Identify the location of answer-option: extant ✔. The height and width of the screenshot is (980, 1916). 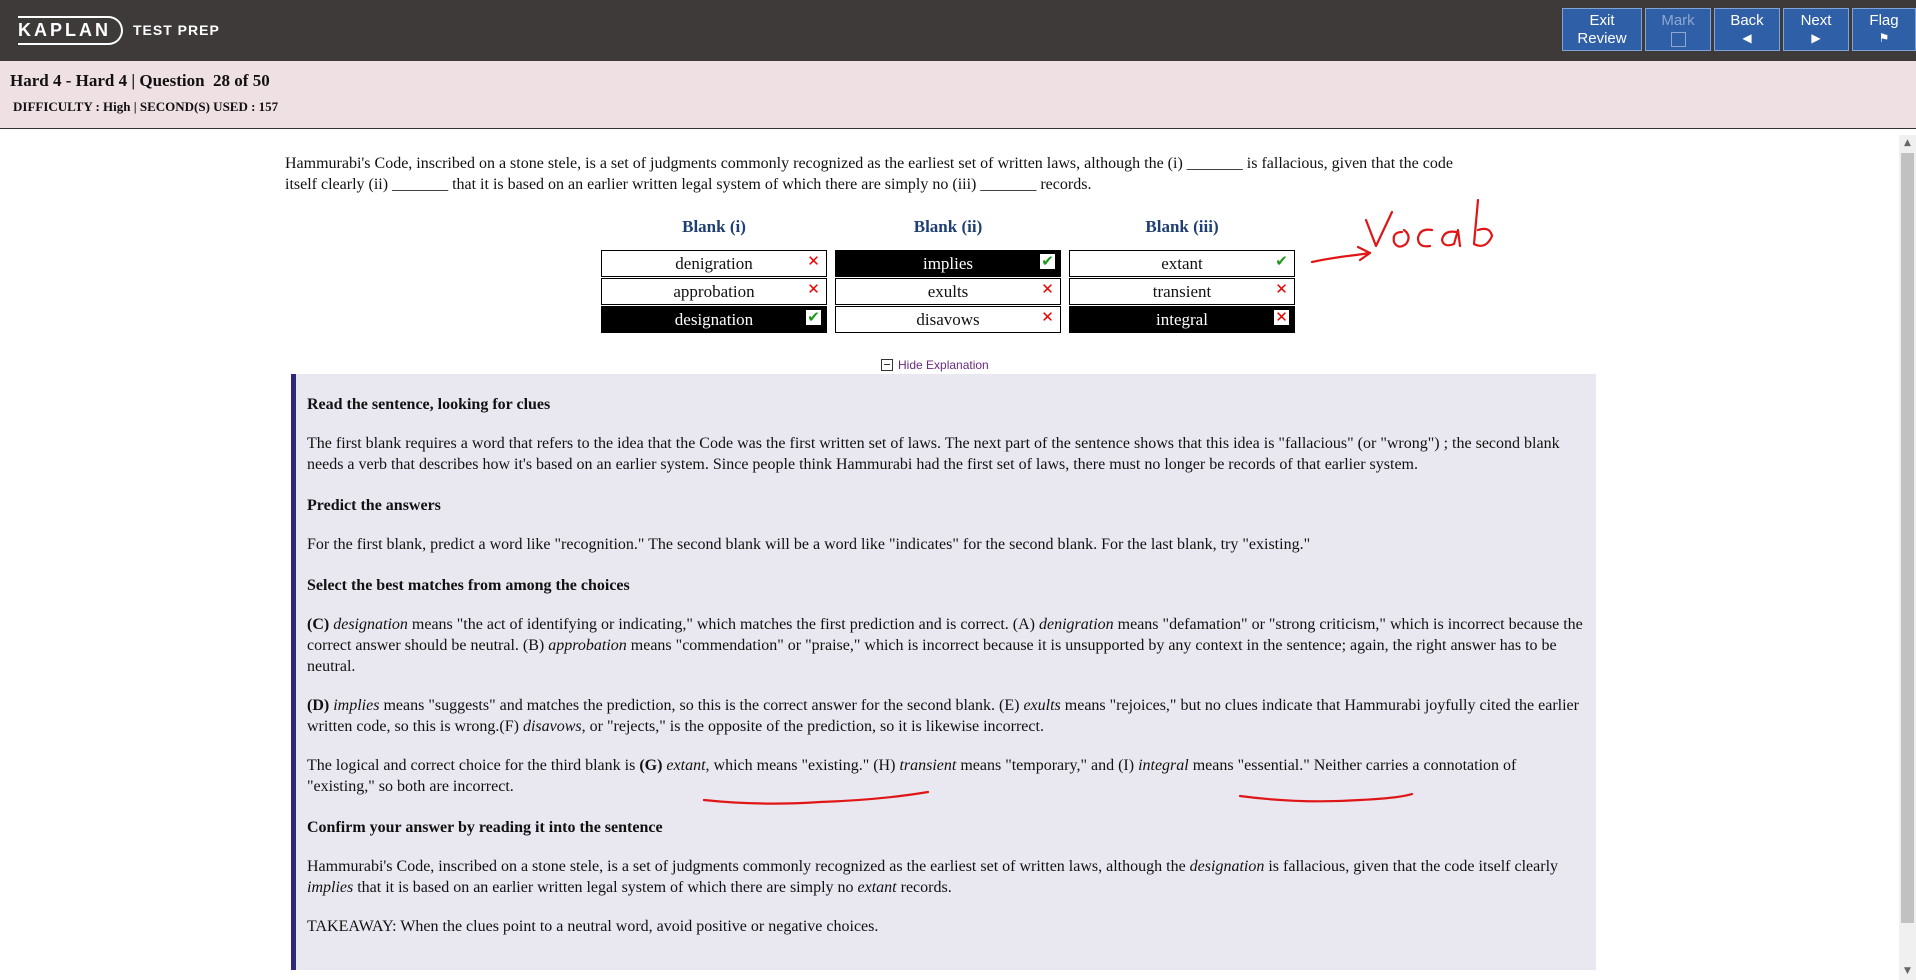
(1182, 263).